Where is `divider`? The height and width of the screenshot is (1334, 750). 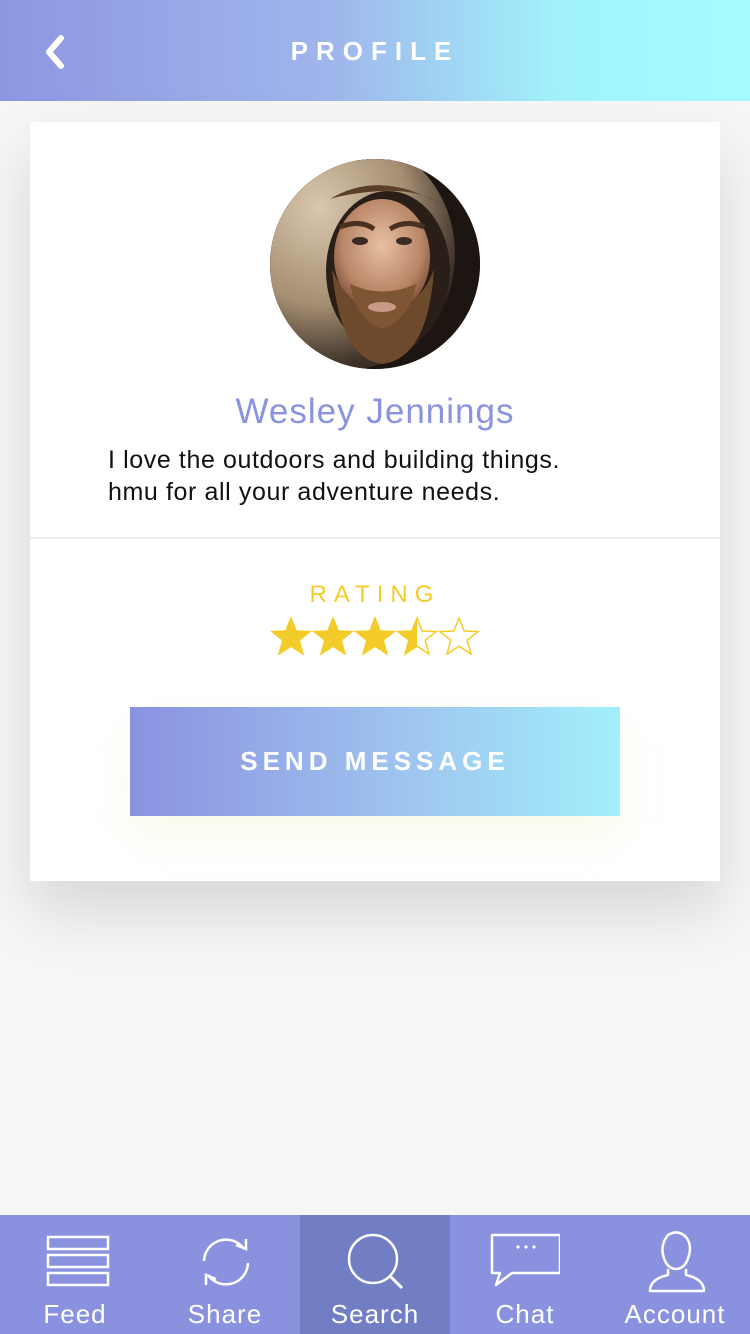
divider is located at coordinates (375, 538).